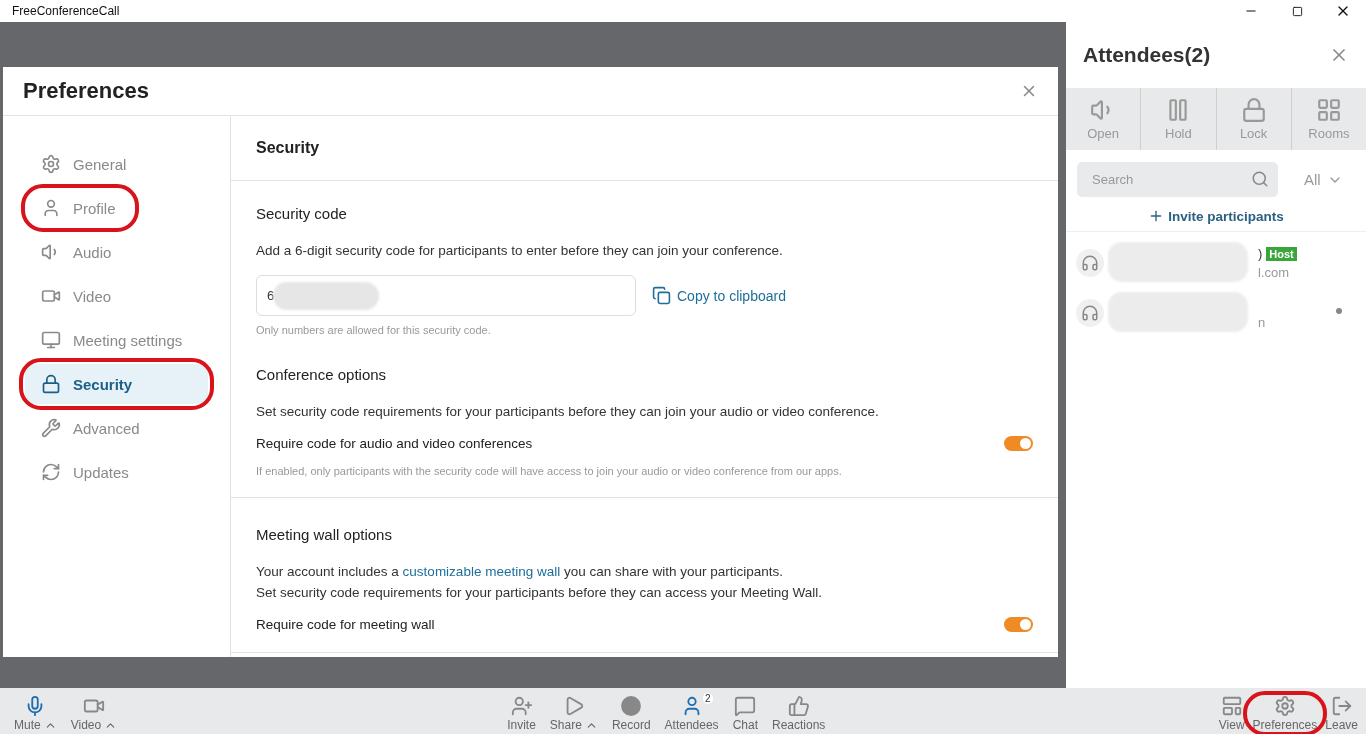 This screenshot has height=734, width=1366. I want to click on nav-item: Meeting settings, so click(116, 340).